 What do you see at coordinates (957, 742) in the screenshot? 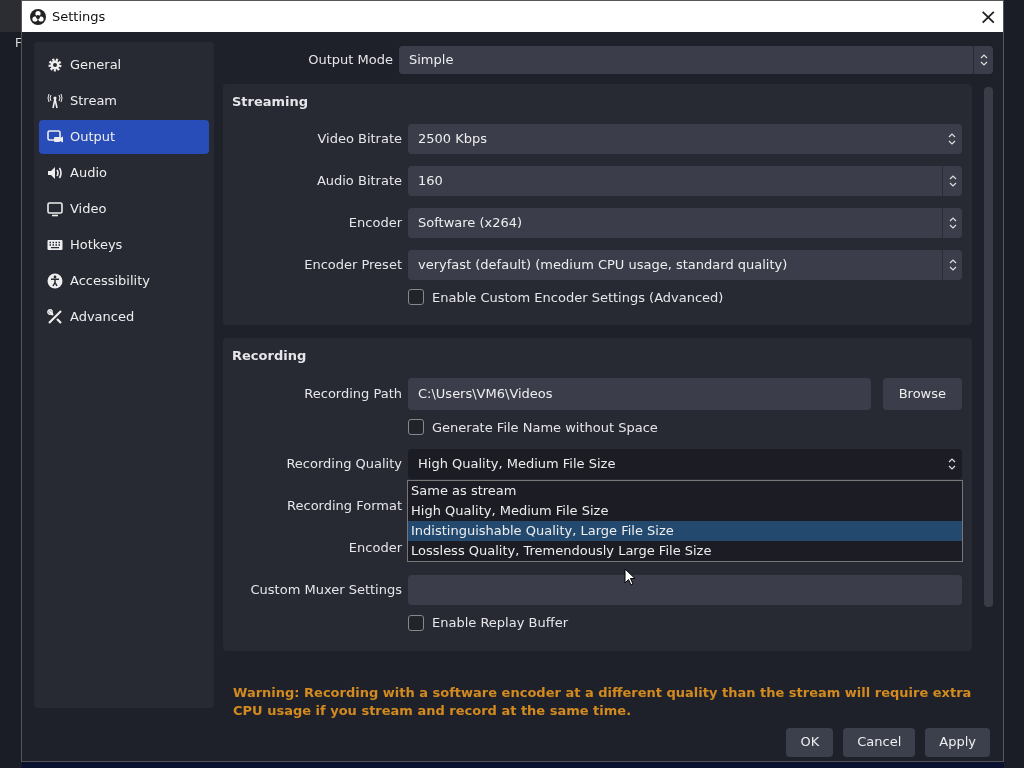
I see `dialog-button: Apply` at bounding box center [957, 742].